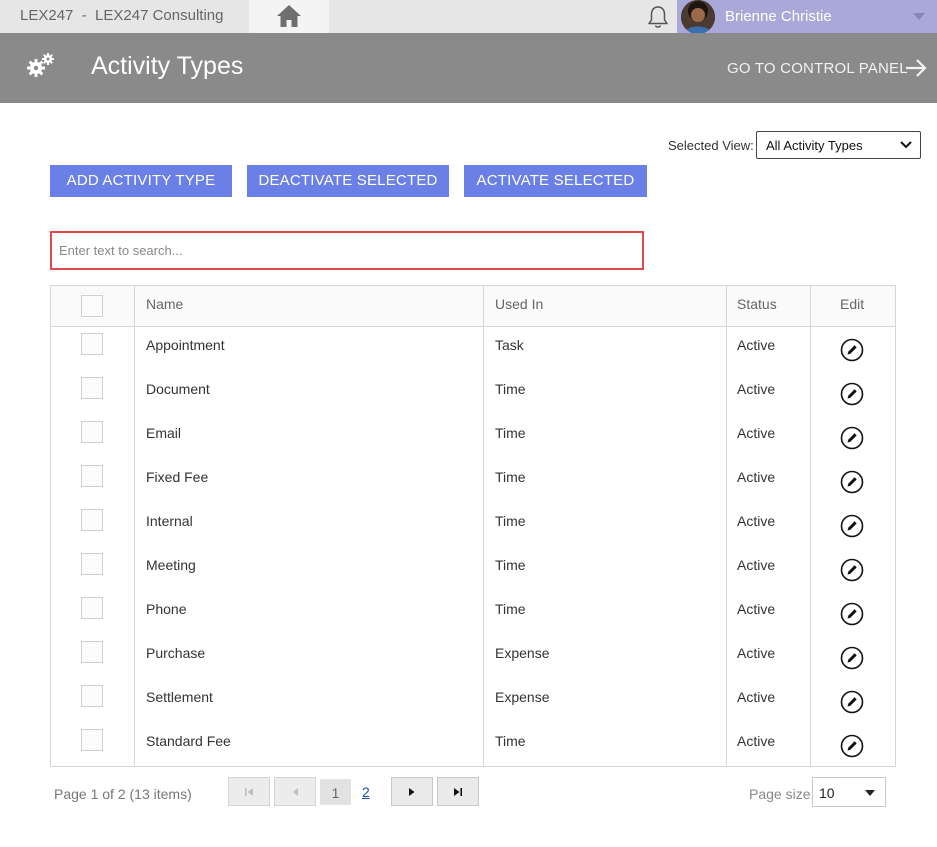 The width and height of the screenshot is (937, 847). I want to click on next-page-button, so click(412, 791).